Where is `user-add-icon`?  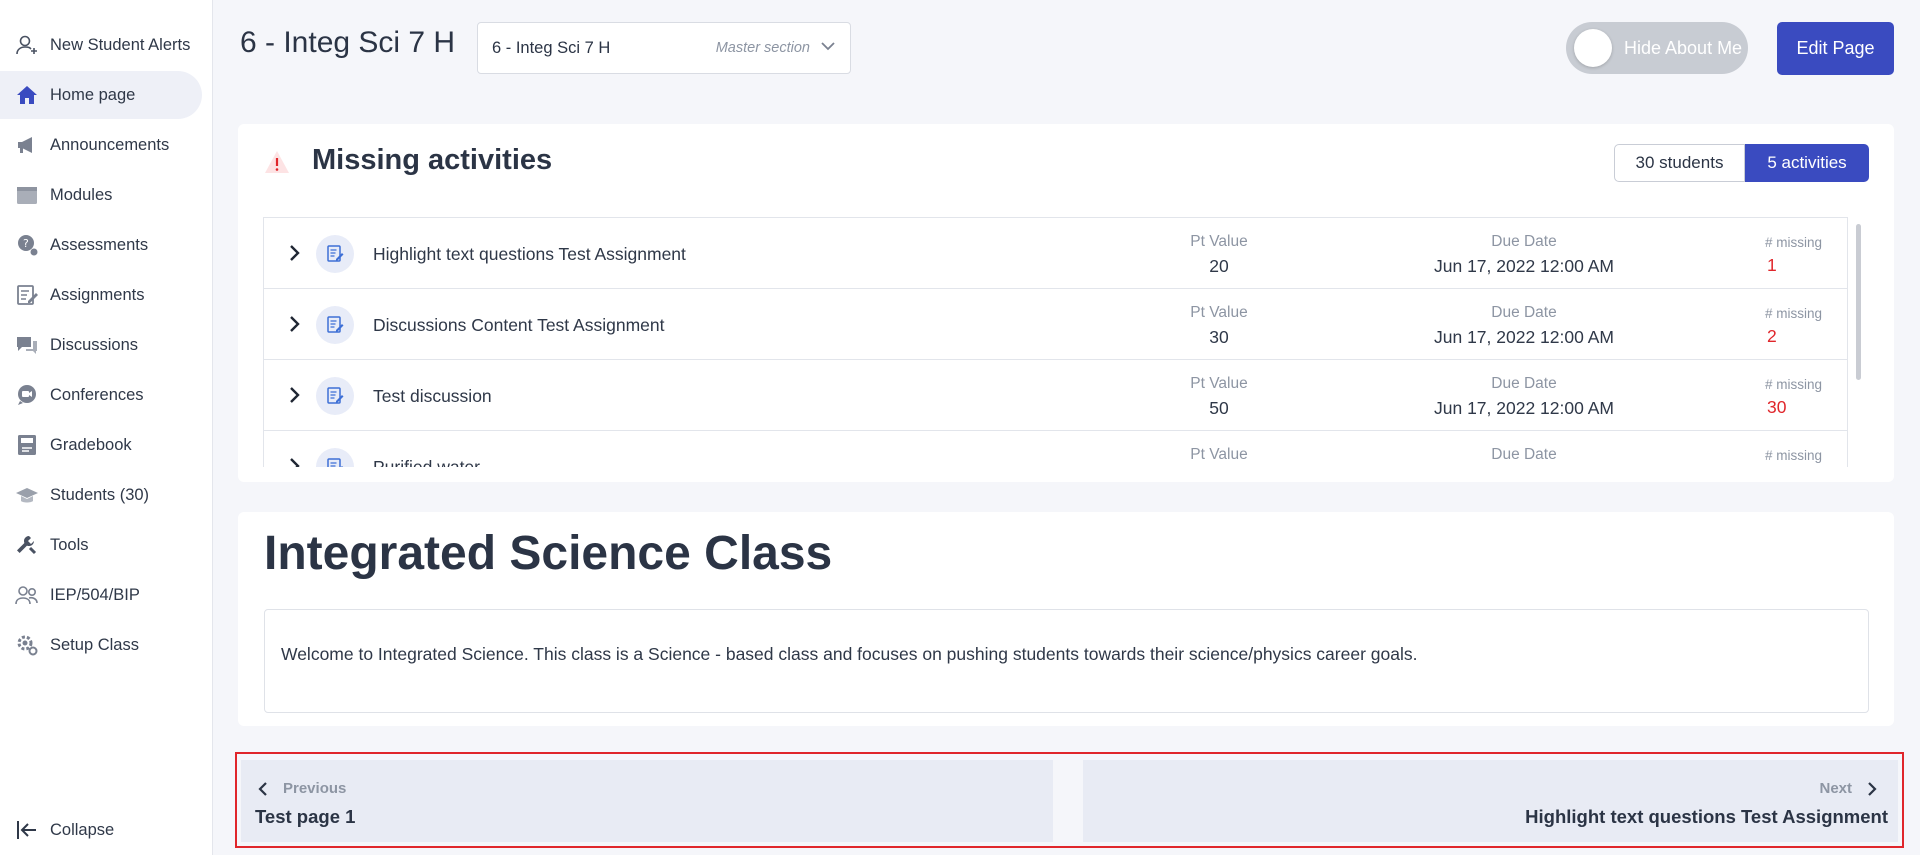 user-add-icon is located at coordinates (27, 45).